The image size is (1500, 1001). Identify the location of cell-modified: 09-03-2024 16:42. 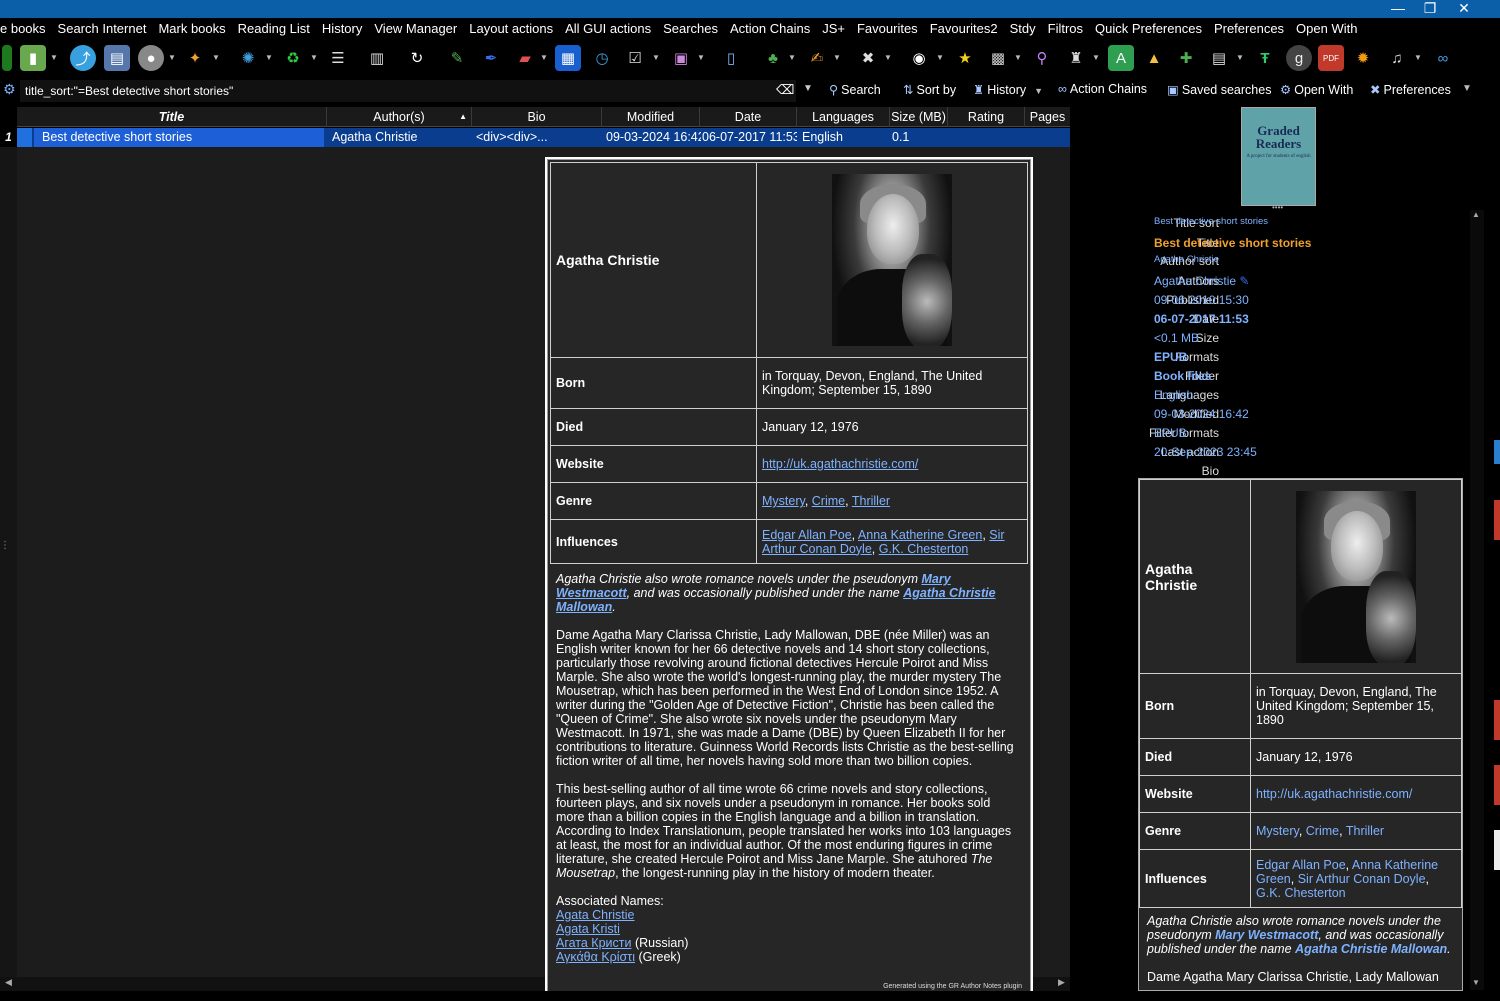
(653, 137).